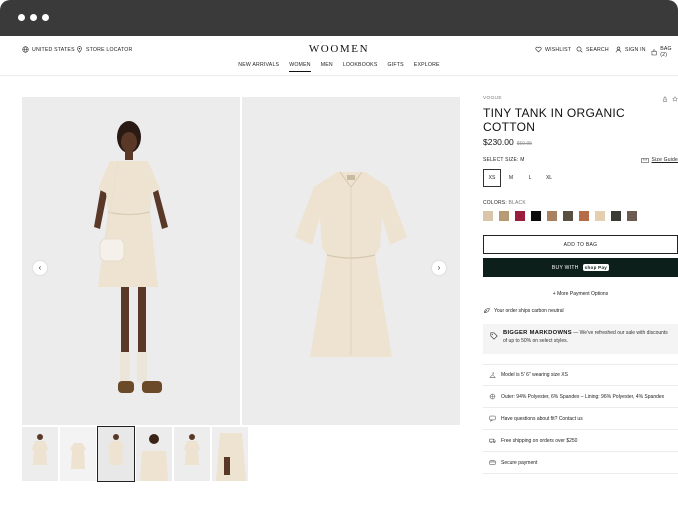  I want to click on product-actions, so click(670, 99).